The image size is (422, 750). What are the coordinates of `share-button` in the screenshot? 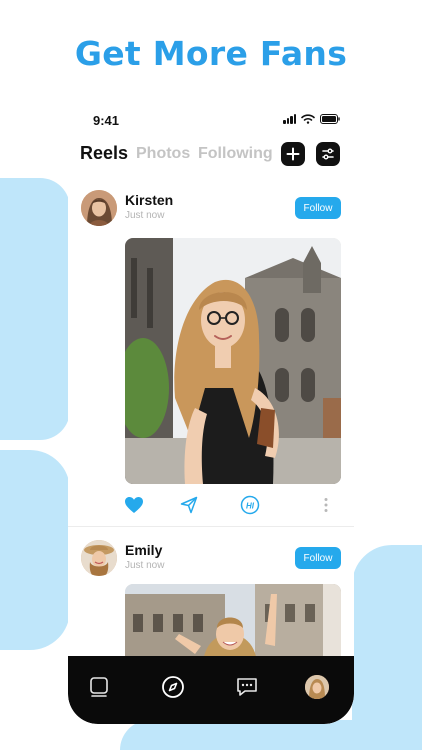 It's located at (189, 505).